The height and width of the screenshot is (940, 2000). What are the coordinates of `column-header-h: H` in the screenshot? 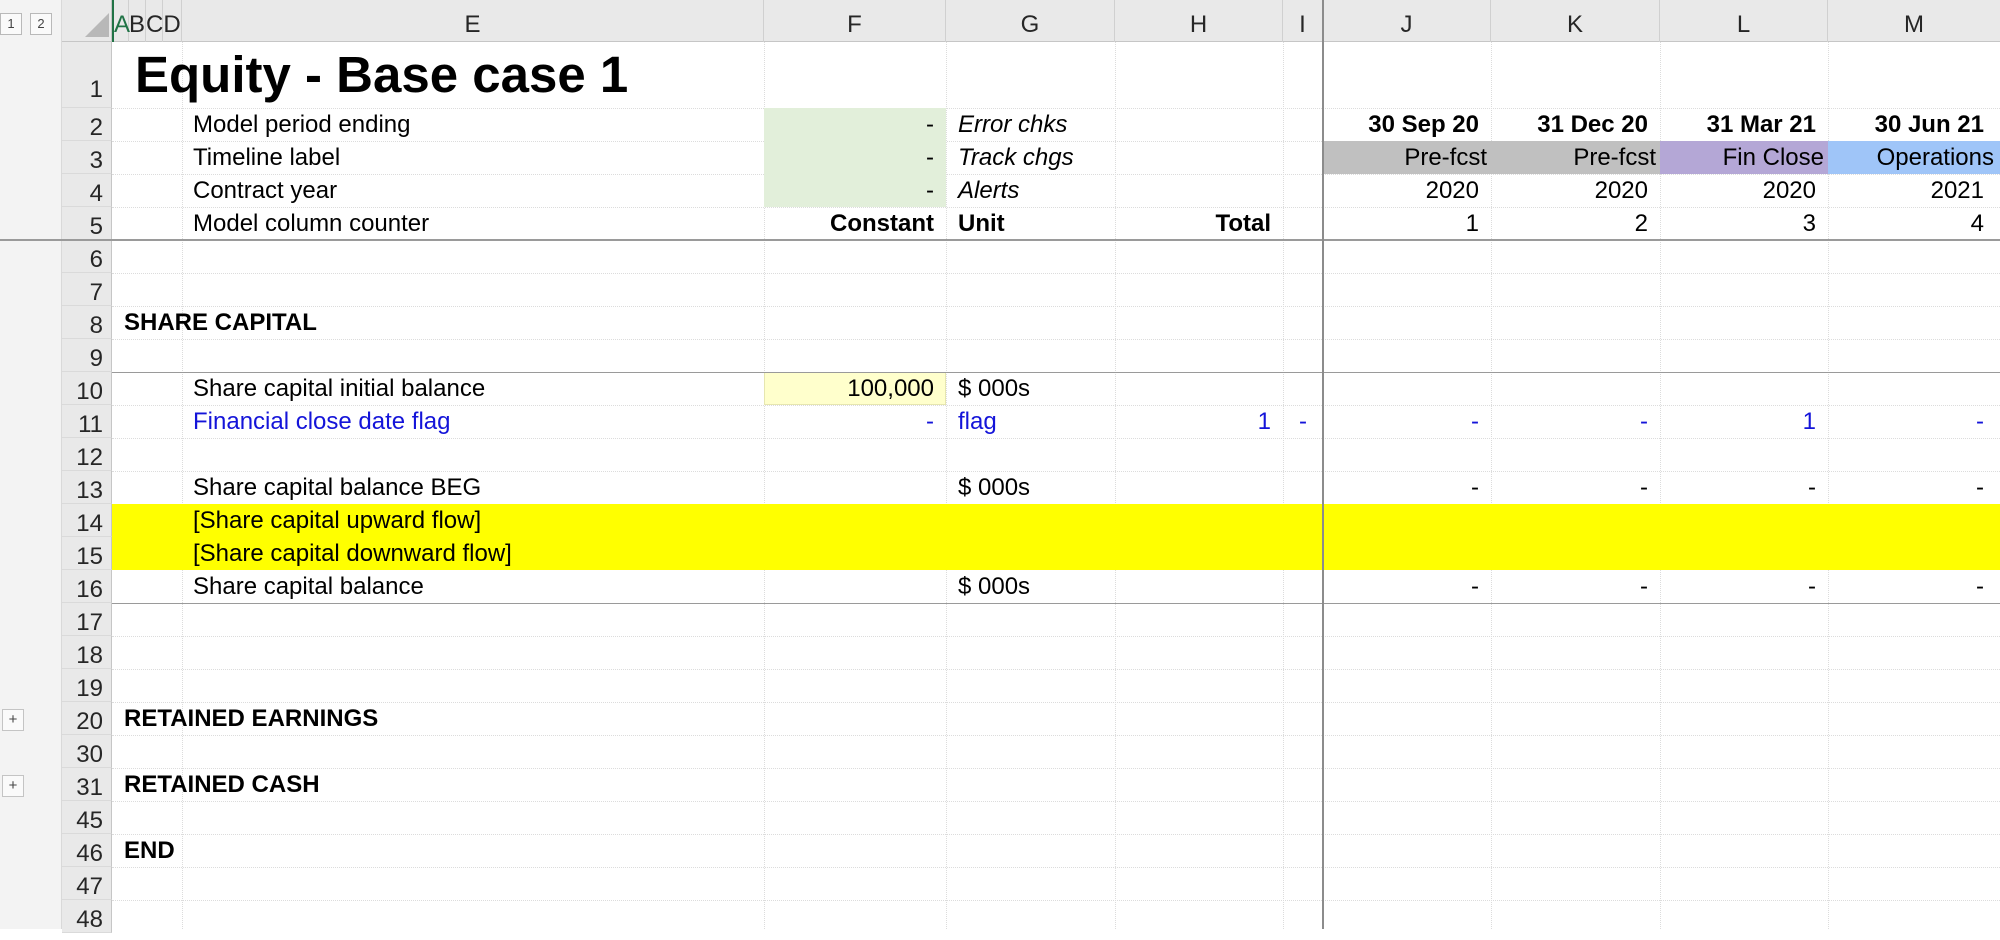 It's located at (1199, 21).